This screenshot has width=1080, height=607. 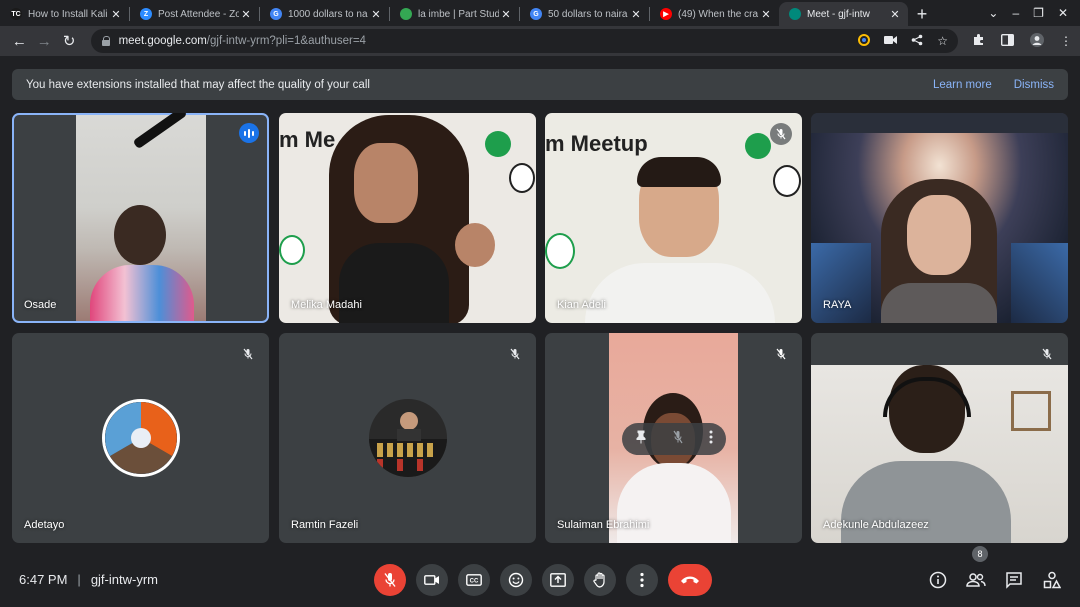 I want to click on extensions-puzzle-icon, so click(x=978, y=41).